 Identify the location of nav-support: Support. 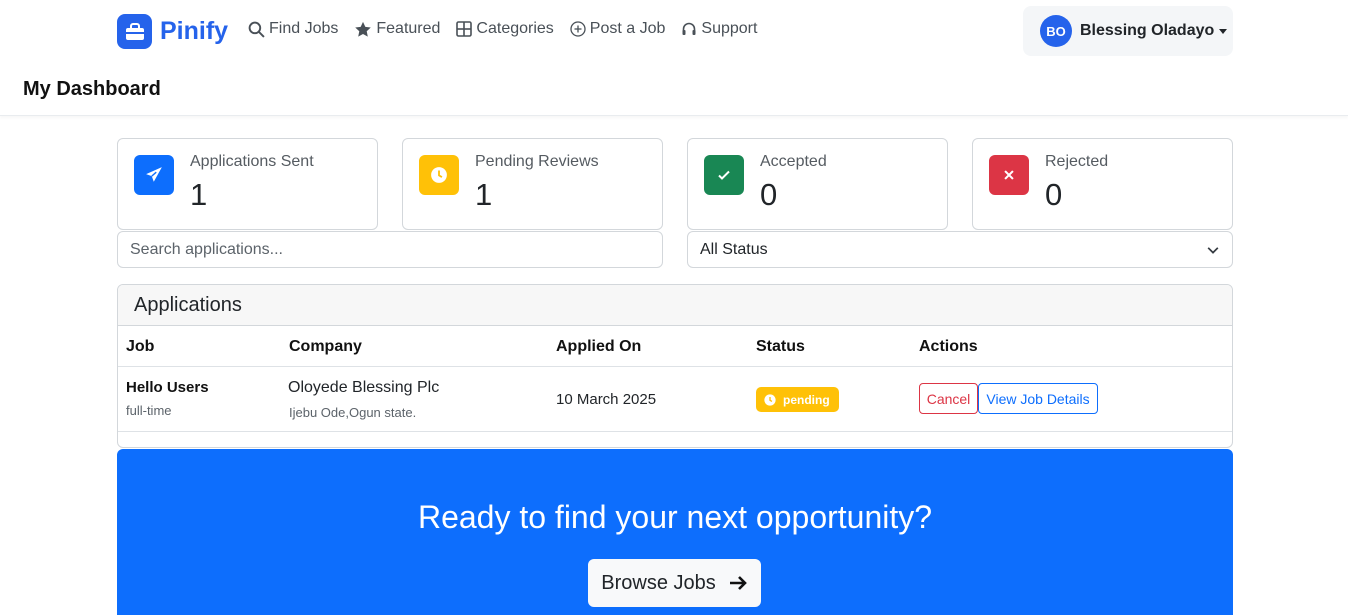
(719, 29).